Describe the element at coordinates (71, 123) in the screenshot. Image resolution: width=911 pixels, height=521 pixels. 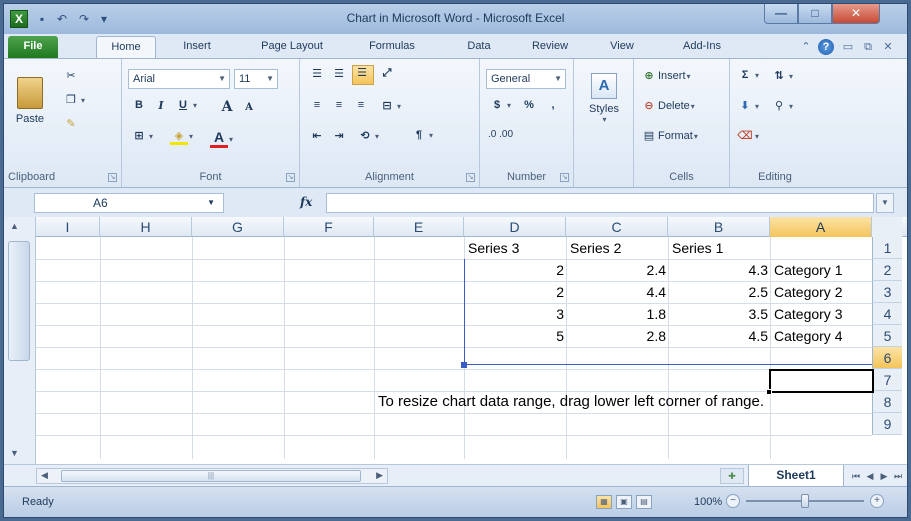
I see `format-painter-button: ✎` at that location.